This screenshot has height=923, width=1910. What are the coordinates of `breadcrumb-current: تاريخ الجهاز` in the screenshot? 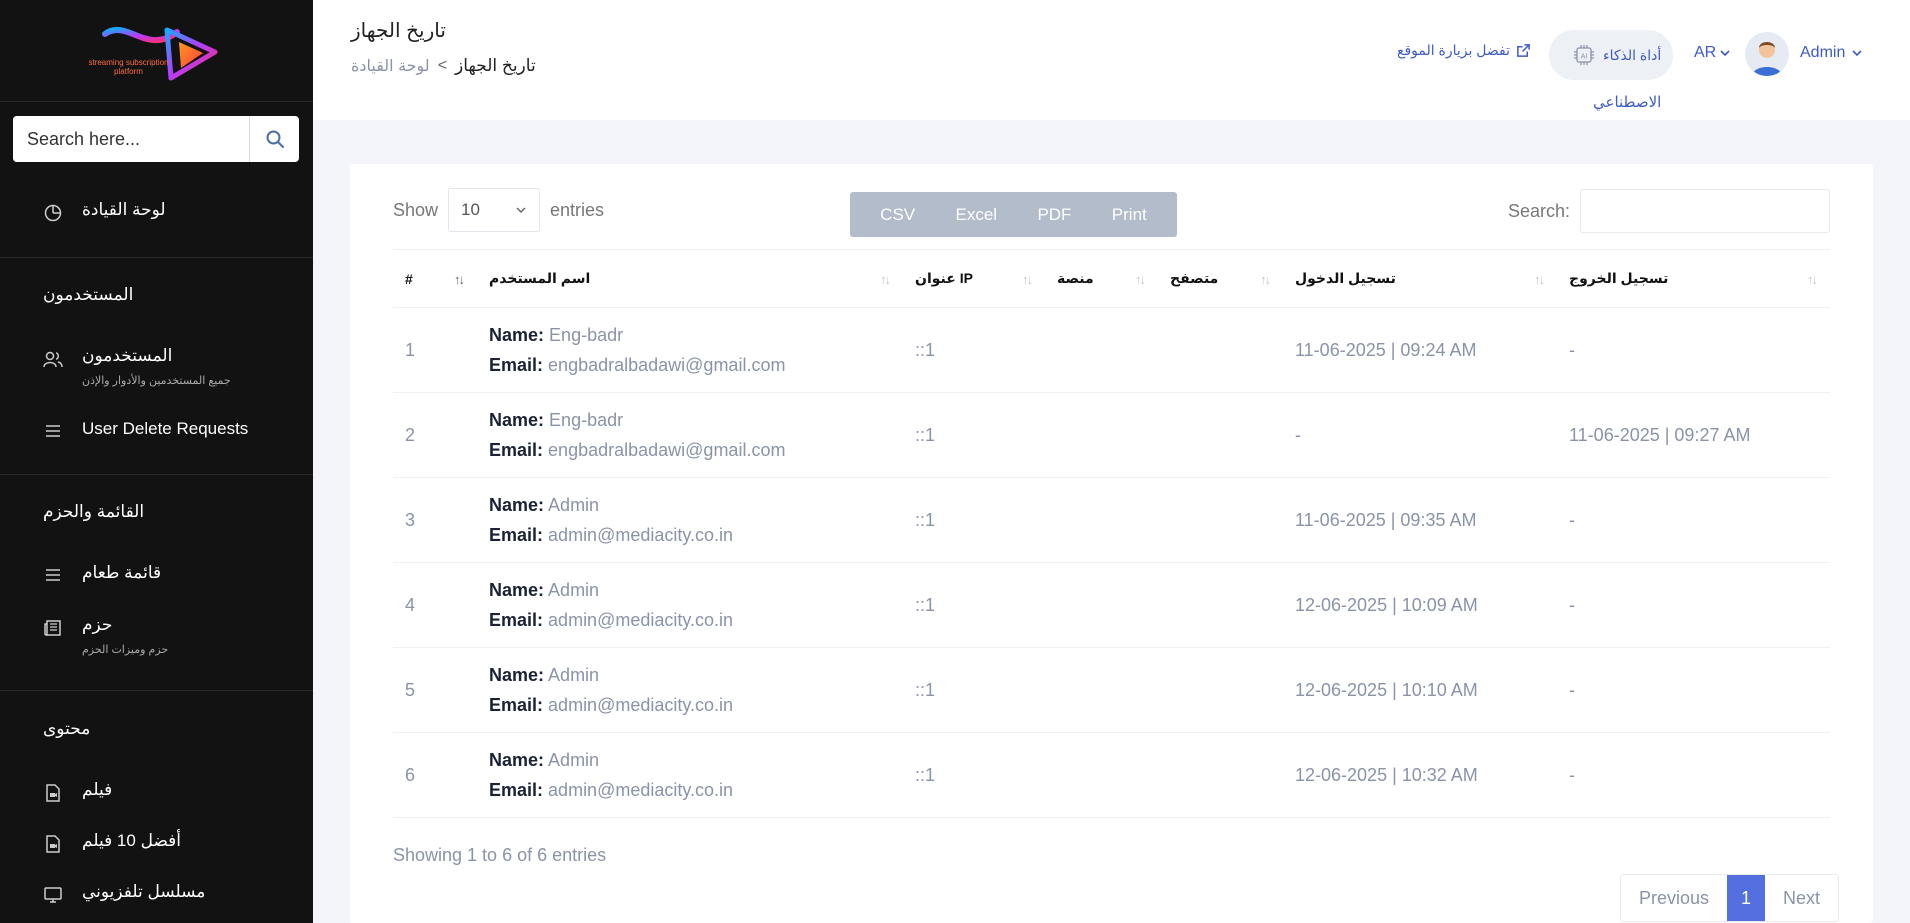 It's located at (495, 65).